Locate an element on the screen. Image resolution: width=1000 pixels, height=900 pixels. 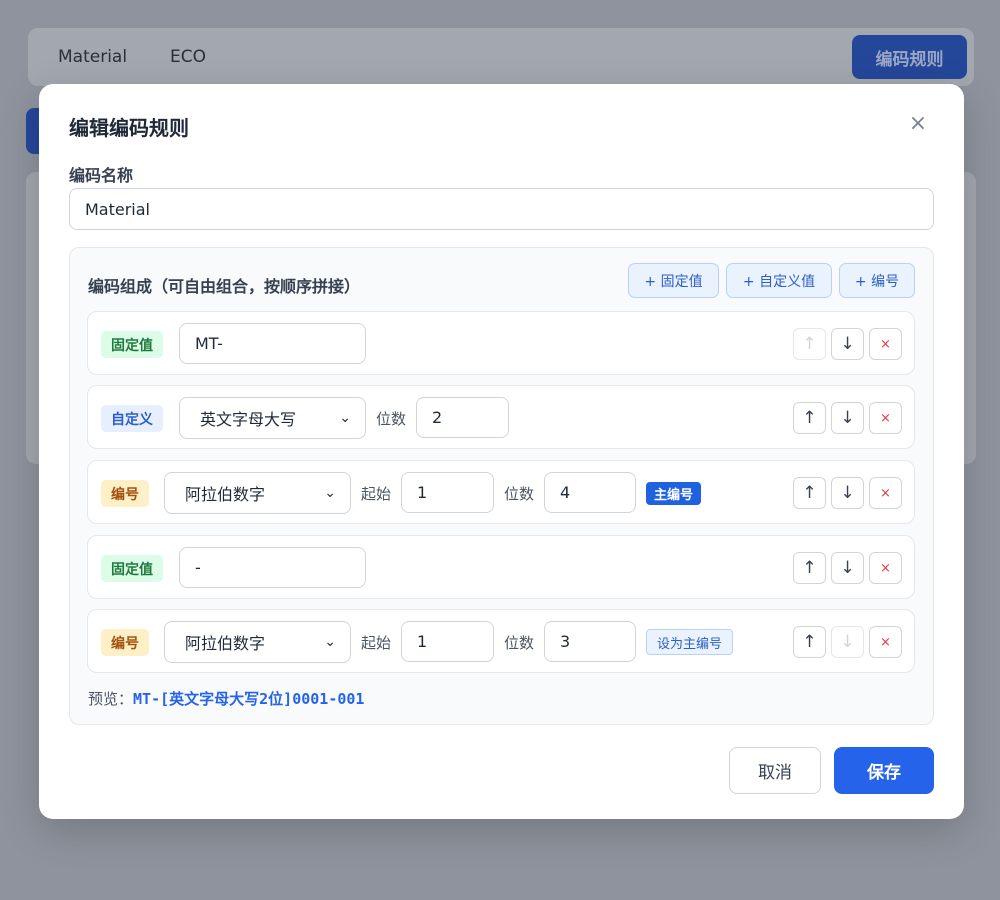
add-fixed-value-button: + 固定值 is located at coordinates (673, 280).